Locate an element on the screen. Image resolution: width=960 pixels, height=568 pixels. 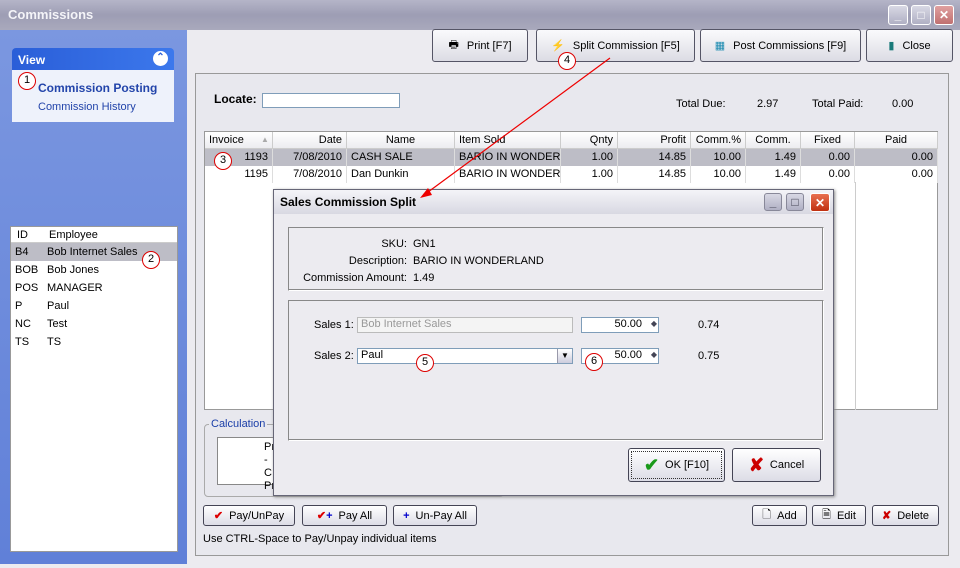
annotation-2: 2 is located at coordinates (151, 260).